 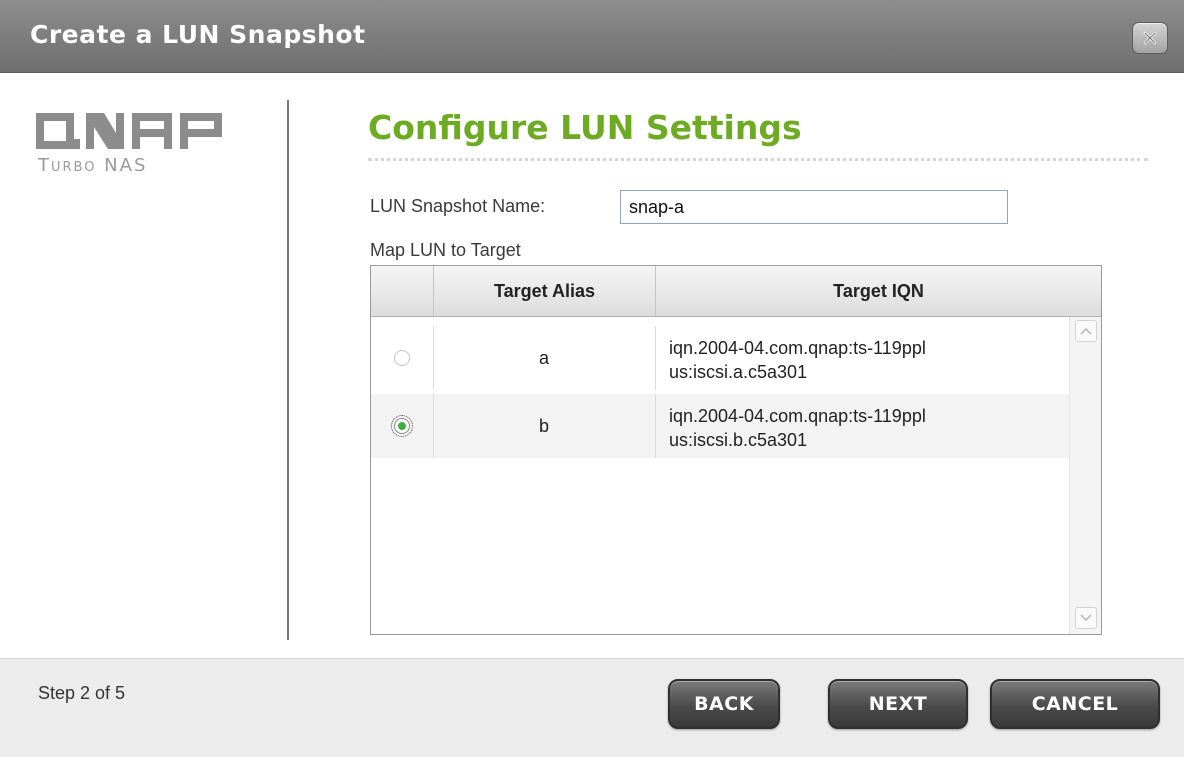 What do you see at coordinates (738, 372) in the screenshot?
I see `iqn-line: us:iscsi.a.c5a301` at bounding box center [738, 372].